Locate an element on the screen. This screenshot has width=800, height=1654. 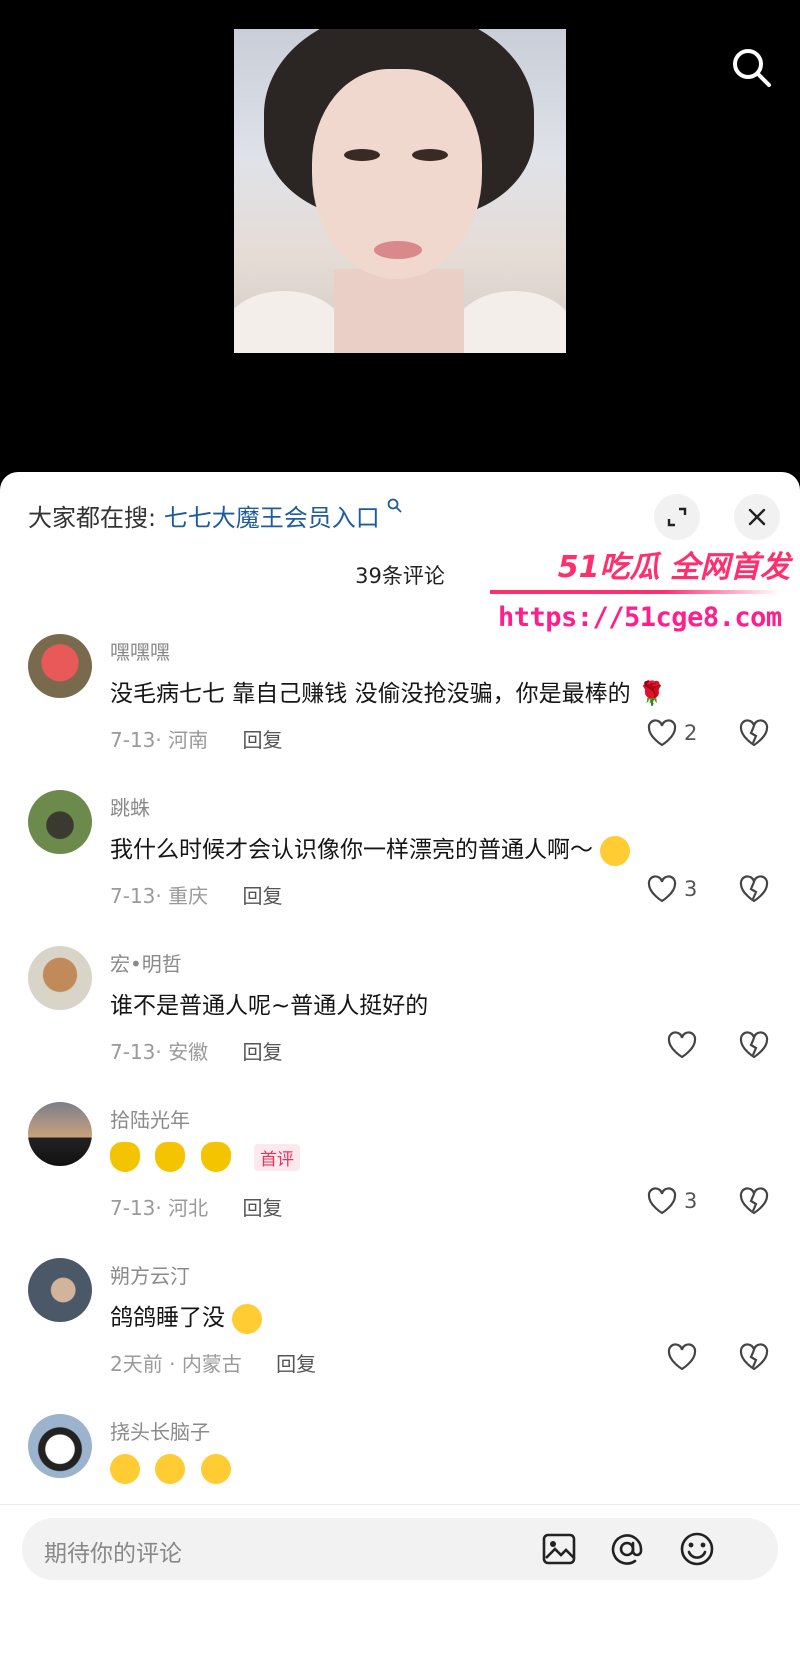
hot-search-link: 七七大魔王会员入口 is located at coordinates (272, 518).